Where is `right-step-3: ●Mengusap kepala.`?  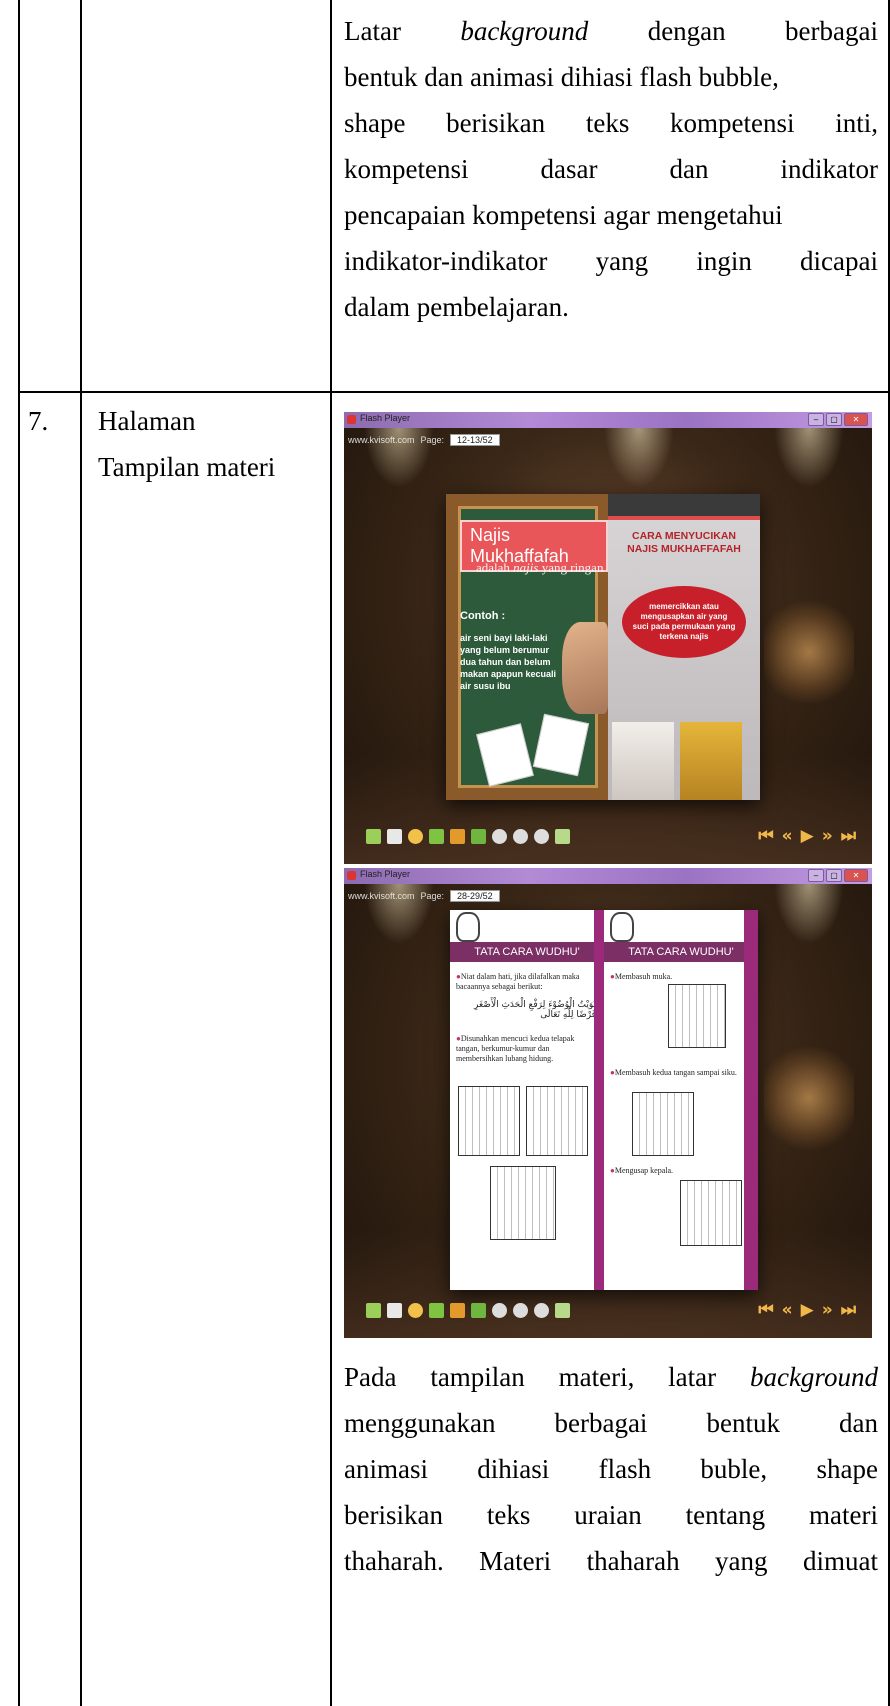
right-step-3: ●Mengusap kepala. is located at coordinates (642, 1170).